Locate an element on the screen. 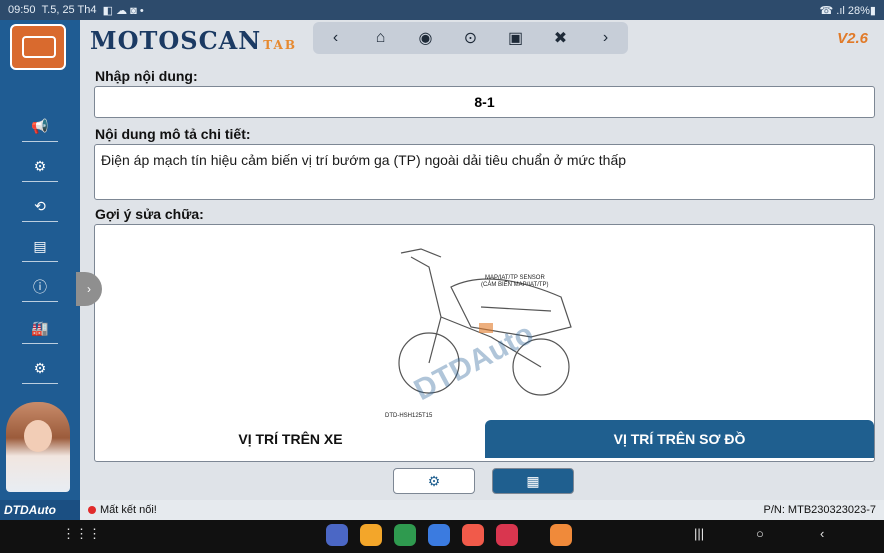 This screenshot has height=553, width=884. position-on-diagram-button: VỊ TRÍ TRÊN SƠ ĐỒ is located at coordinates (679, 439).